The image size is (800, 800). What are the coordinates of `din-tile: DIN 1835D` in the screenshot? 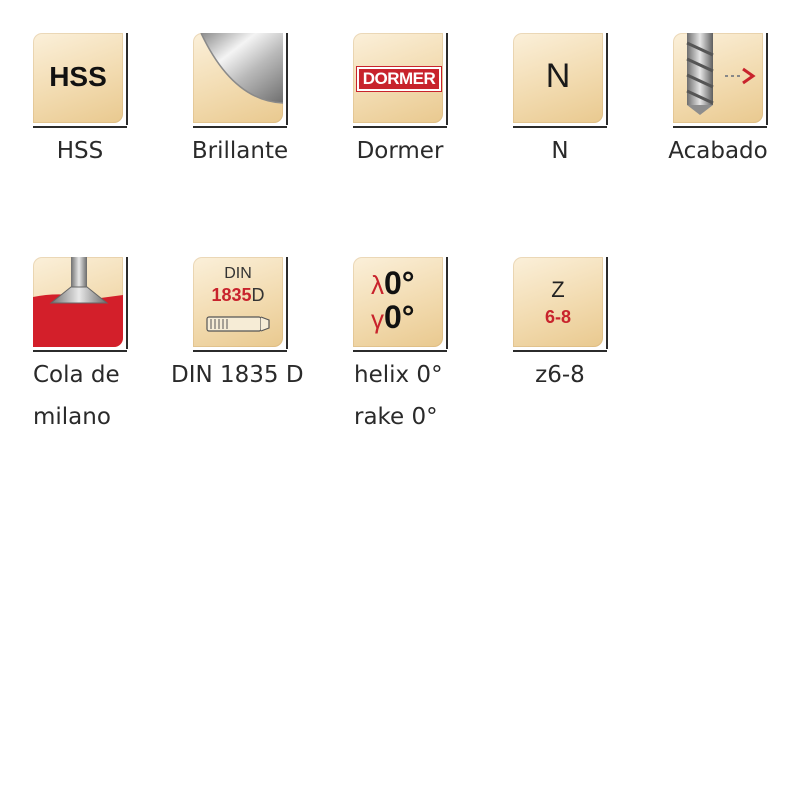 It's located at (240, 304).